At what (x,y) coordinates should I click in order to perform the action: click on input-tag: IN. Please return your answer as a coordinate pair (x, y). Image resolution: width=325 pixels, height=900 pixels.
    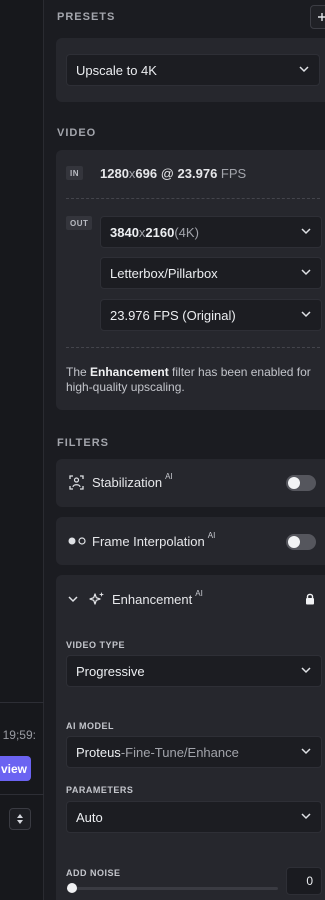
    Looking at the image, I should click on (74, 173).